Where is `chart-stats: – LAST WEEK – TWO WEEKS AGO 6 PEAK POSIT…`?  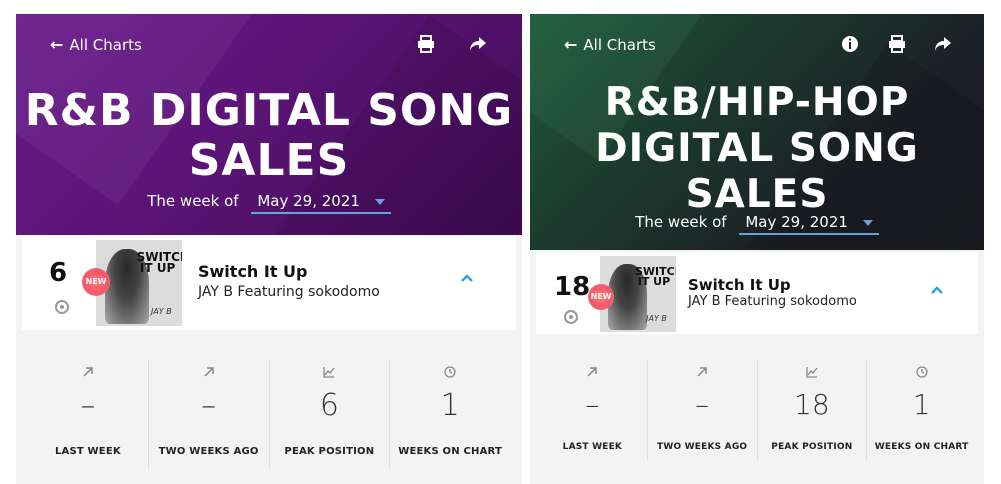 chart-stats: – LAST WEEK – TWO WEEKS AGO 6 PEAK POSIT… is located at coordinates (269, 415).